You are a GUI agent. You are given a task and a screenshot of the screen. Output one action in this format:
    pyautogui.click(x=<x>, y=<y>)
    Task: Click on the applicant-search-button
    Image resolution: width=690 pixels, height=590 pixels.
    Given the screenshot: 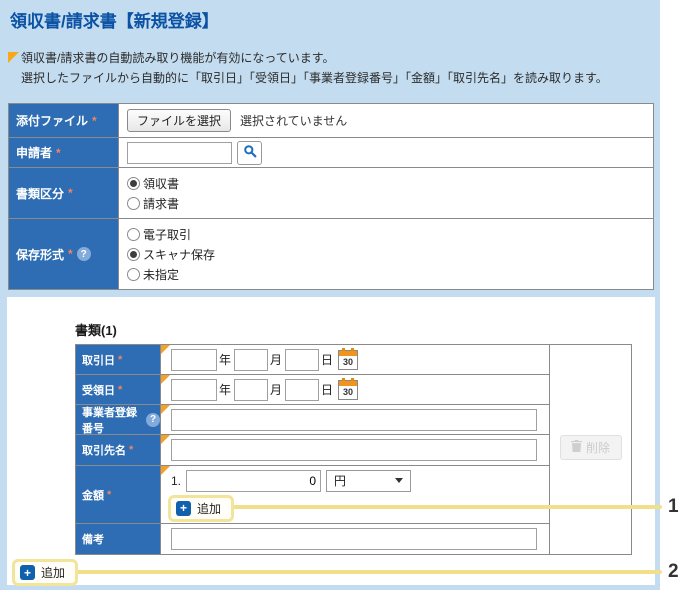 What is the action you would take?
    pyautogui.click(x=249, y=152)
    